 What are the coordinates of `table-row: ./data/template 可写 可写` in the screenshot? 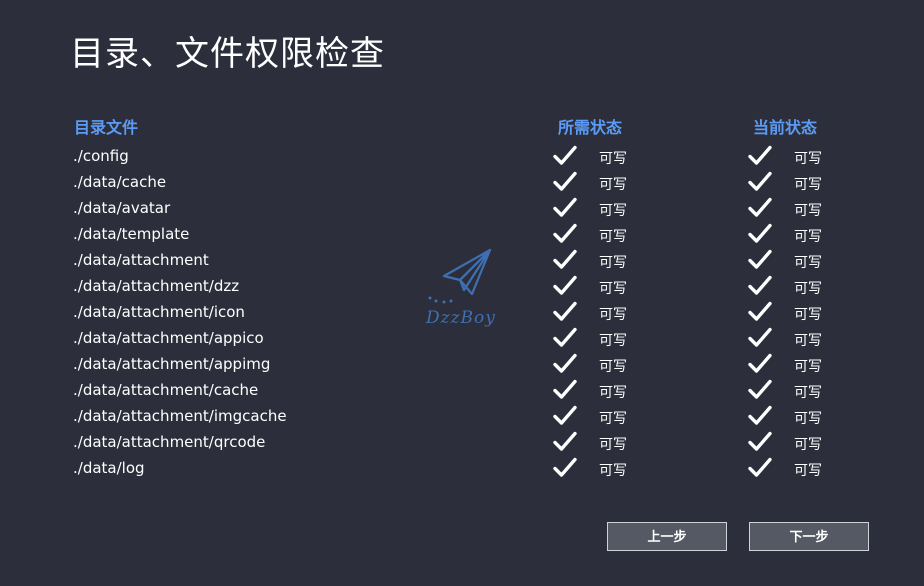 It's located at (462, 235).